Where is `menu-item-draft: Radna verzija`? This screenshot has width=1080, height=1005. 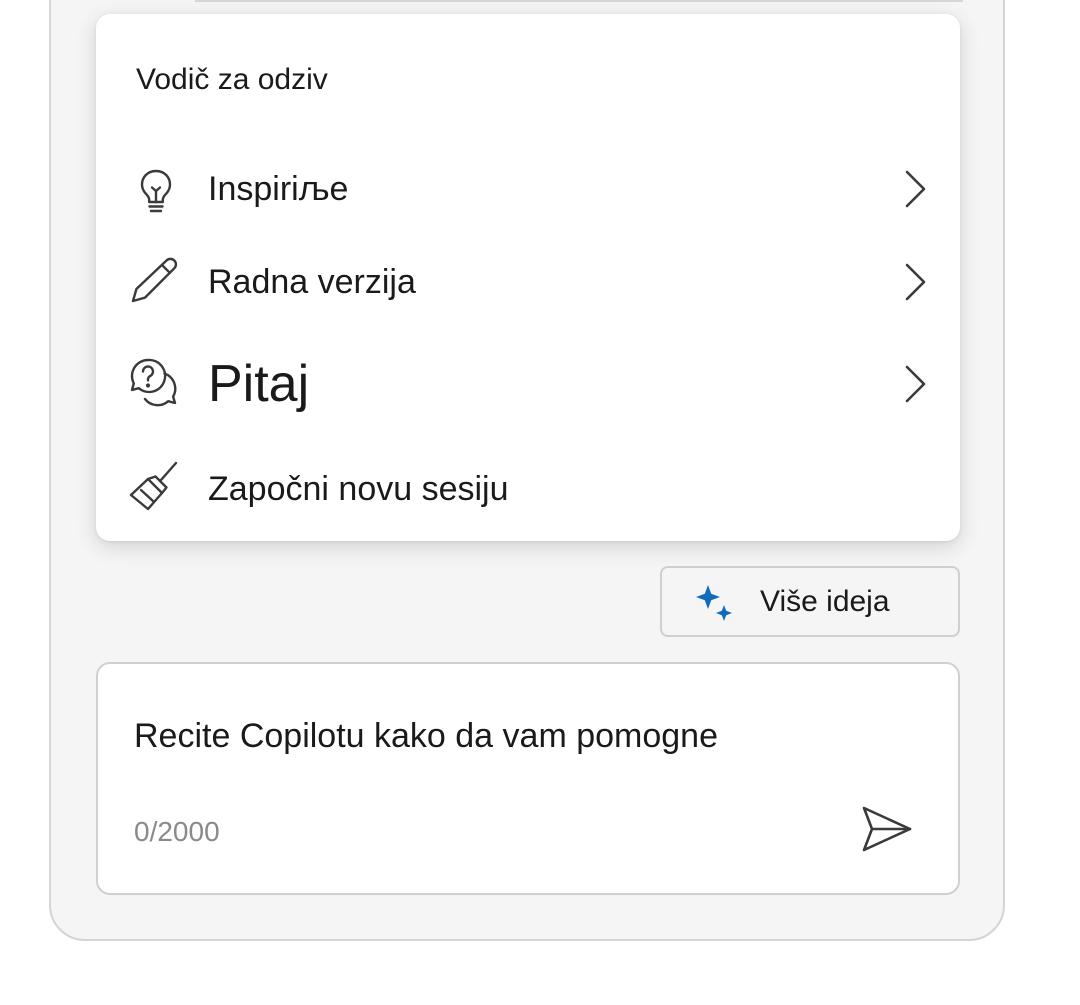 menu-item-draft: Radna verzija is located at coordinates (528, 282).